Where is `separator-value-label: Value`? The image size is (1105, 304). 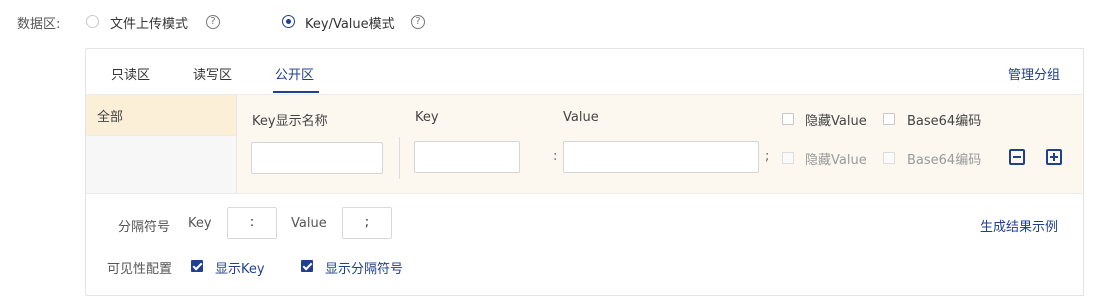
separator-value-label: Value is located at coordinates (309, 223).